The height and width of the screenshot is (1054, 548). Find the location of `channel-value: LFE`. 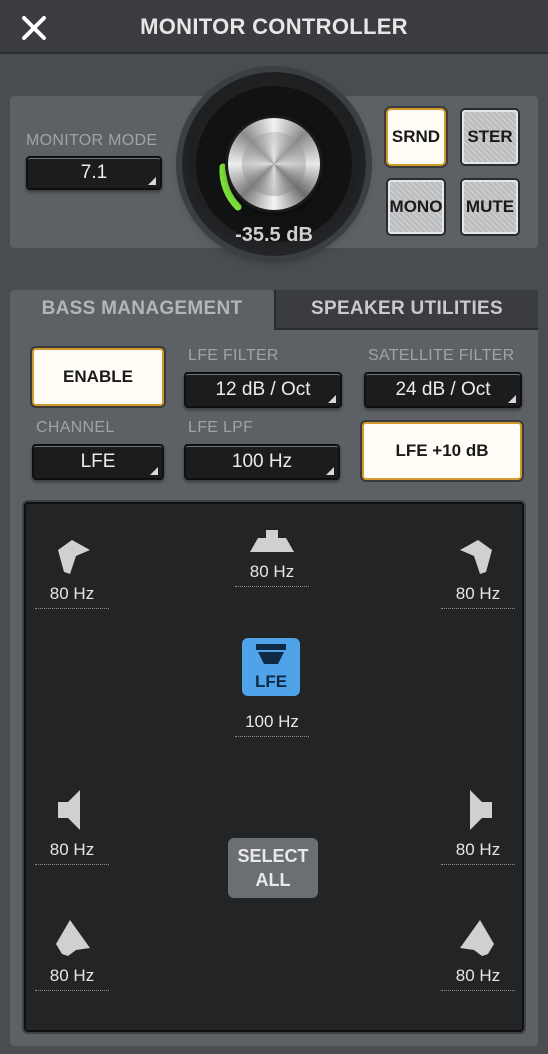

channel-value: LFE is located at coordinates (98, 461).